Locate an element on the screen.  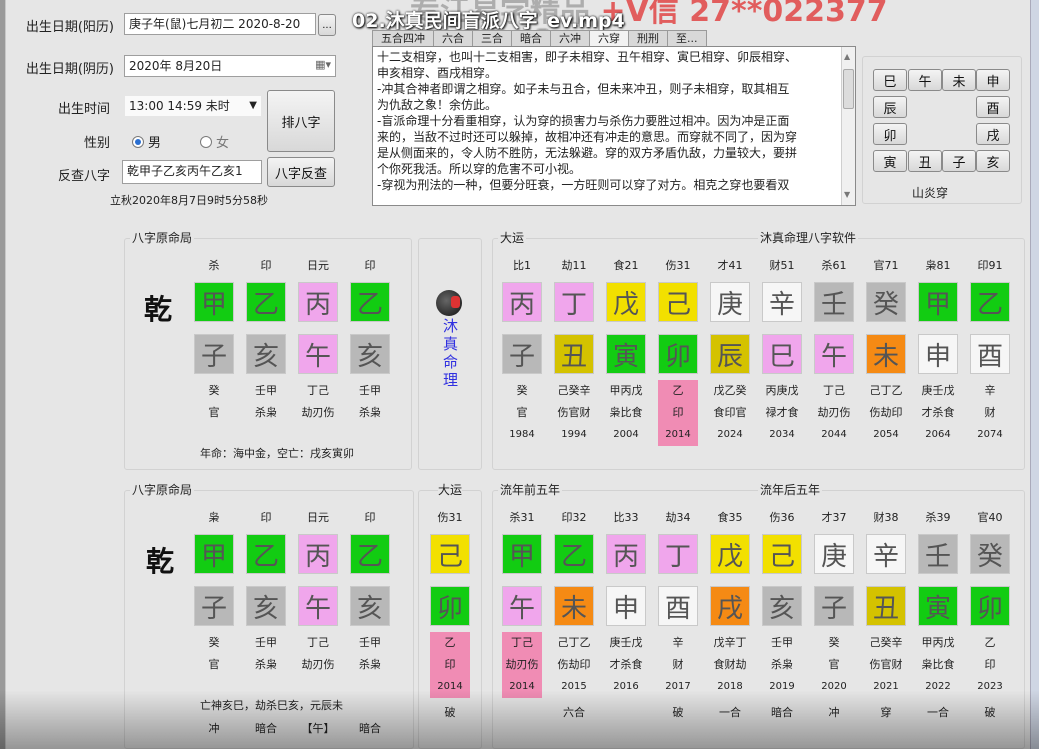
gender-radio-male: 男 is located at coordinates (146, 141).